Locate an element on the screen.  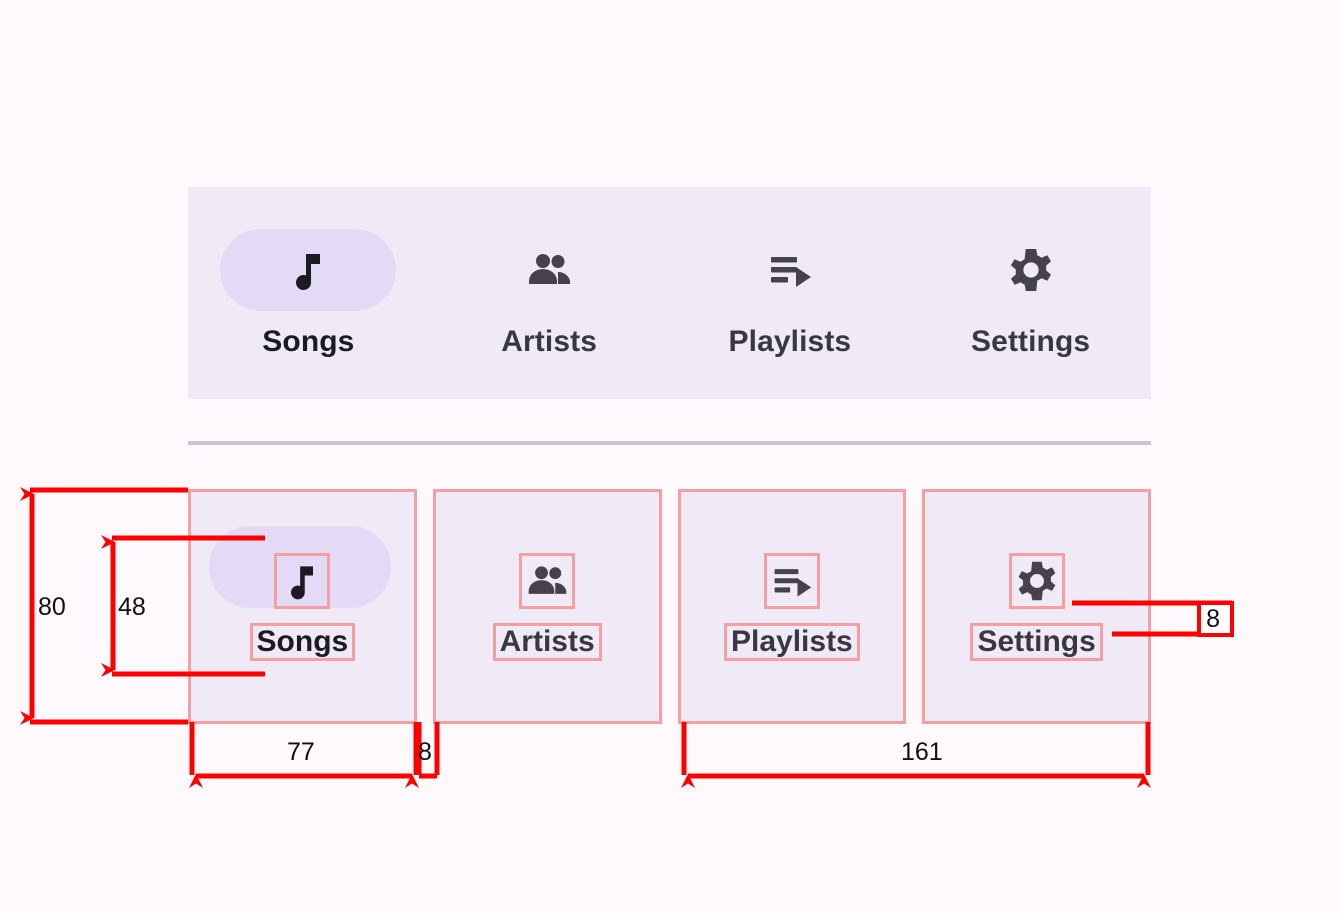
section-divider is located at coordinates (669, 443).